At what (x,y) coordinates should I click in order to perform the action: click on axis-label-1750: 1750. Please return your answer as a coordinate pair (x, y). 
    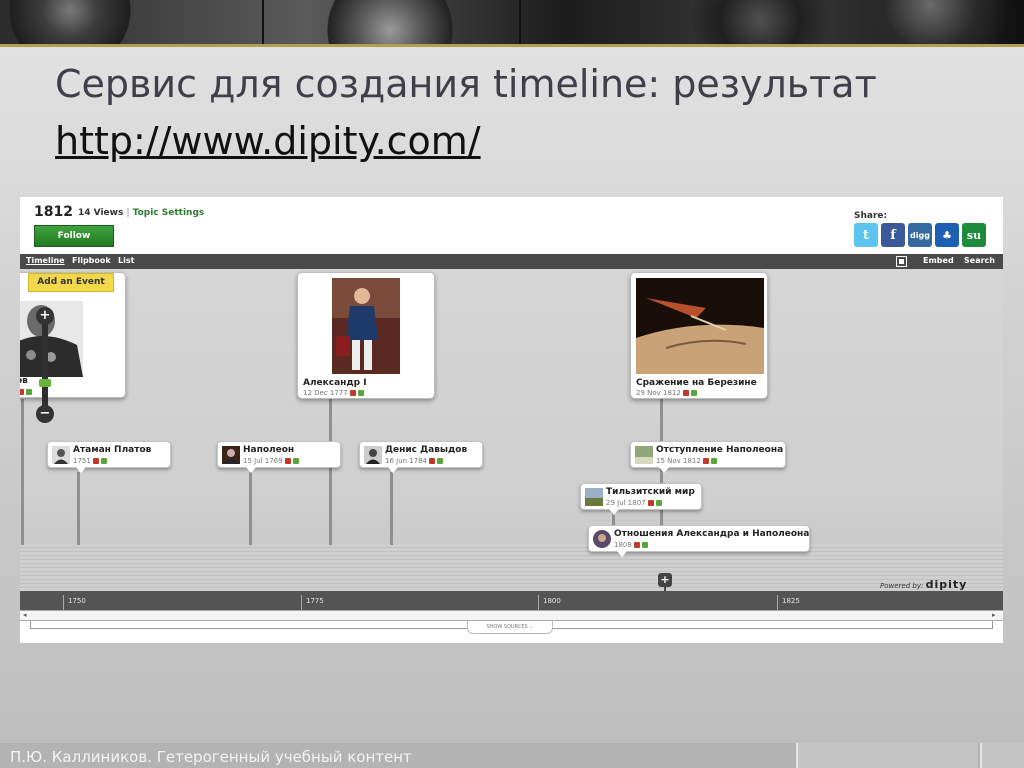
    Looking at the image, I should click on (77, 601).